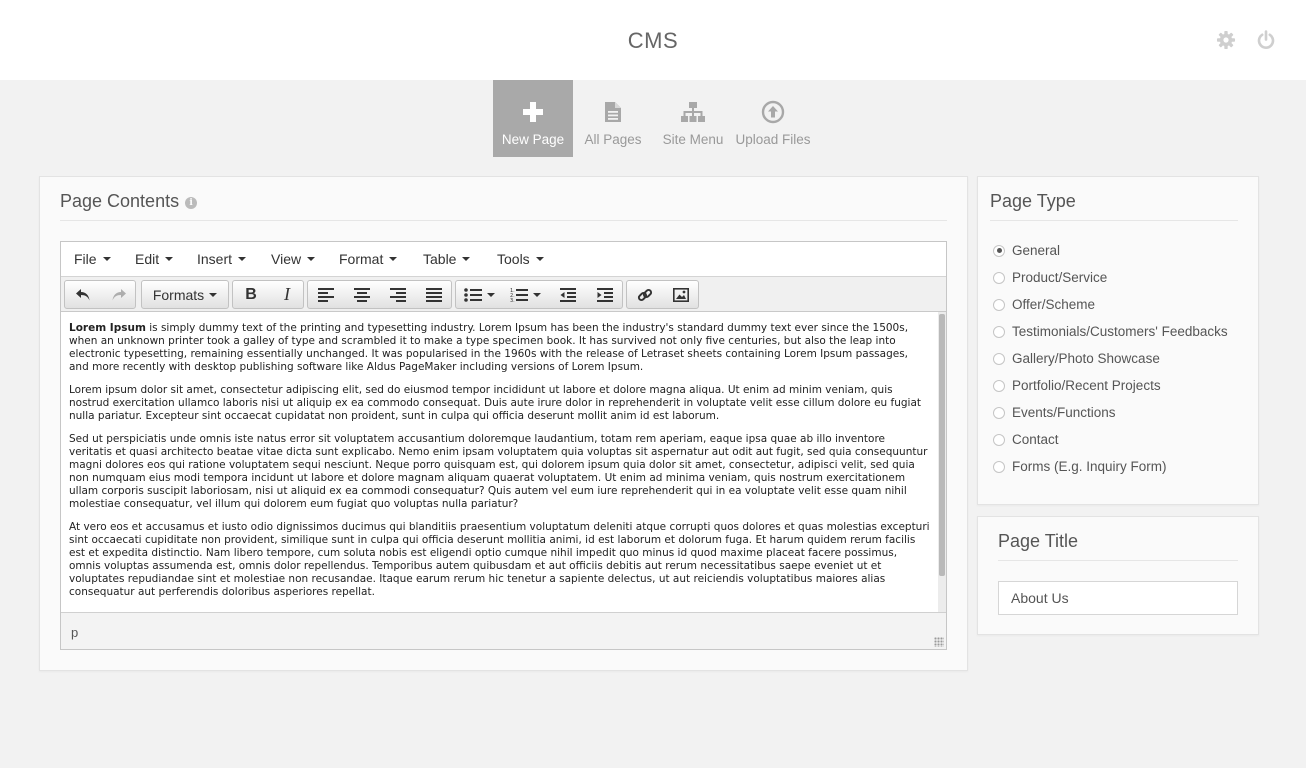 The image size is (1306, 768). I want to click on page-contents-title: Page Contents, so click(120, 201).